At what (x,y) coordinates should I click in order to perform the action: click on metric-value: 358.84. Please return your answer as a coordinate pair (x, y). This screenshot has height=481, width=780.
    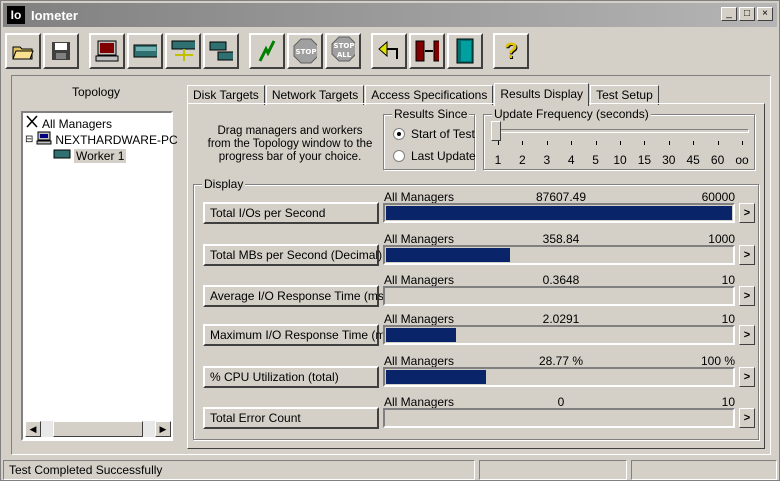
    Looking at the image, I should click on (561, 239).